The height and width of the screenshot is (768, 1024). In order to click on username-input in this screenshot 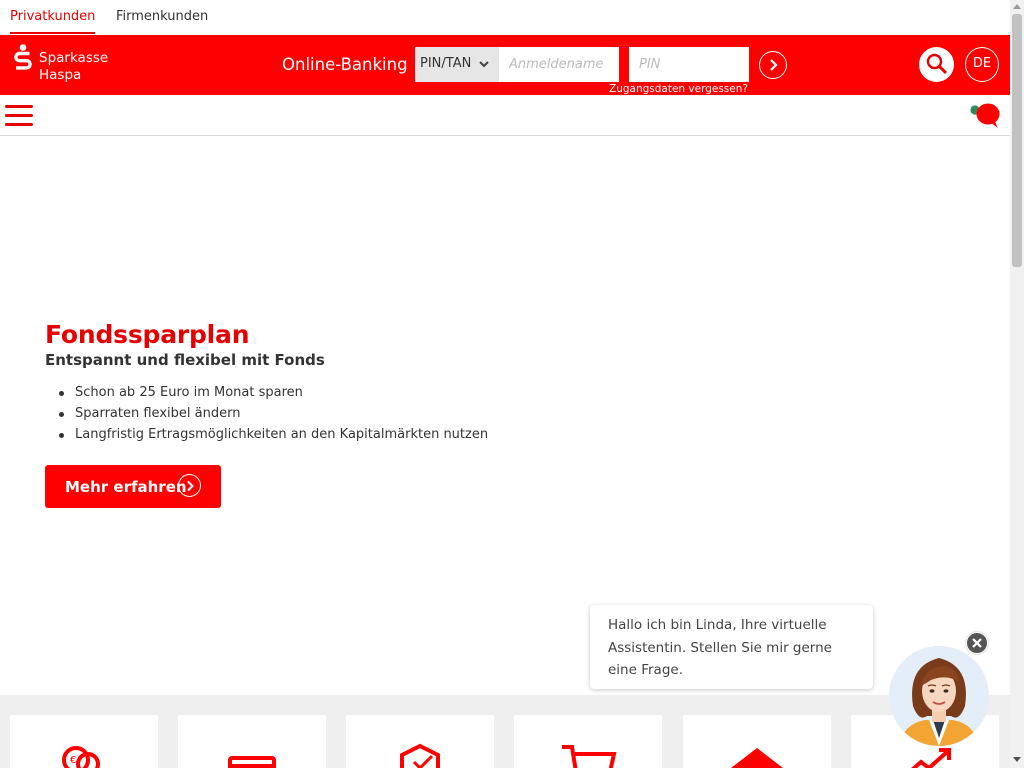, I will do `click(559, 64)`.